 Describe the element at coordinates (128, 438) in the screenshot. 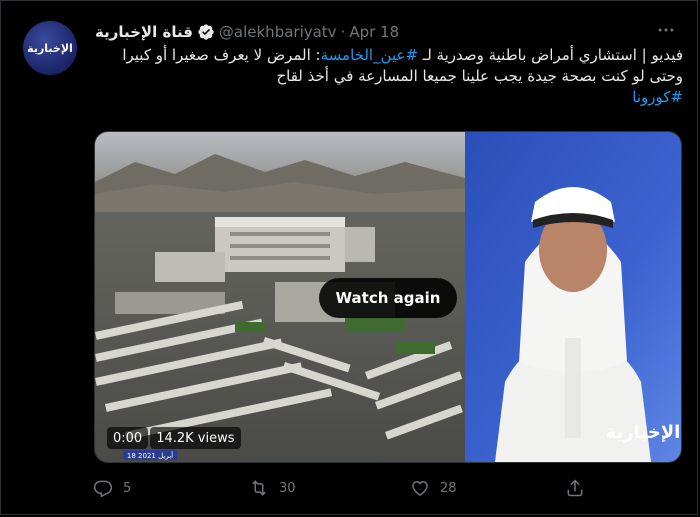

I see `video-time: 0:00` at that location.